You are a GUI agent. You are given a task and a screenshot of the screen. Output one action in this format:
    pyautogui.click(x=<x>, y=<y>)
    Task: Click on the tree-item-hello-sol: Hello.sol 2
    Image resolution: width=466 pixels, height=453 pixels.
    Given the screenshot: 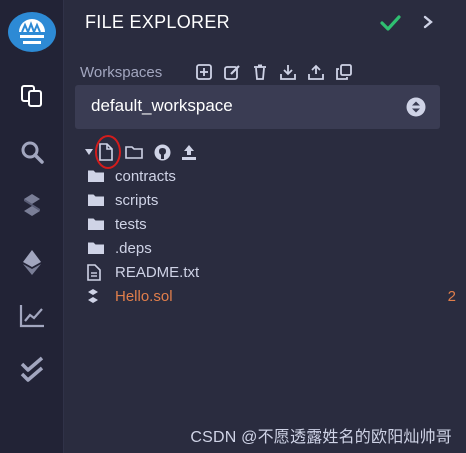 What is the action you would take?
    pyautogui.click(x=271, y=296)
    